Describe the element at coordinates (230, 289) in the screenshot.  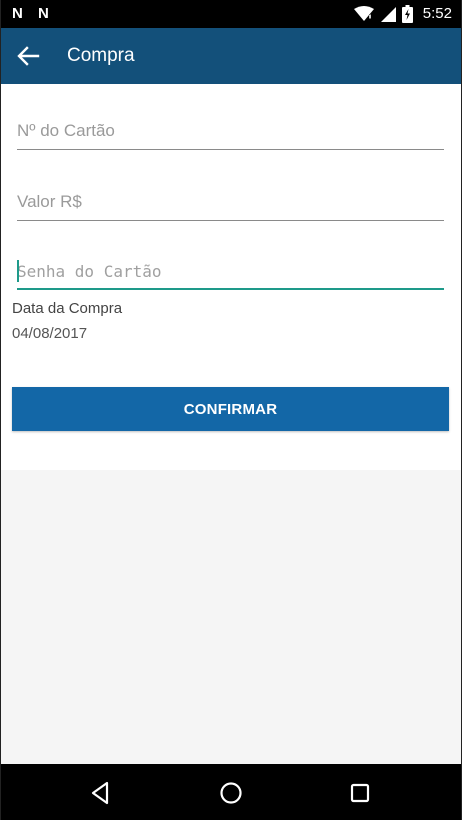
I see `input-underline-focused` at that location.